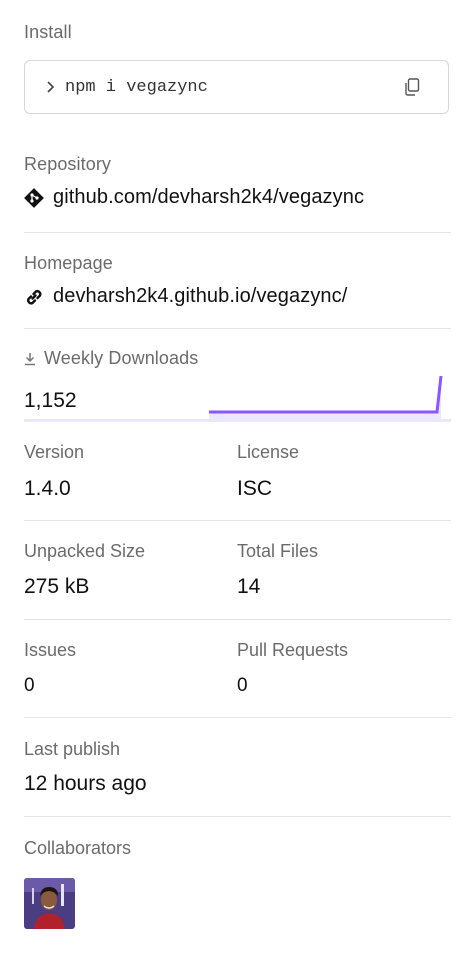 The height and width of the screenshot is (953, 474). I want to click on install-command-box: npm i vegazync, so click(236, 87).